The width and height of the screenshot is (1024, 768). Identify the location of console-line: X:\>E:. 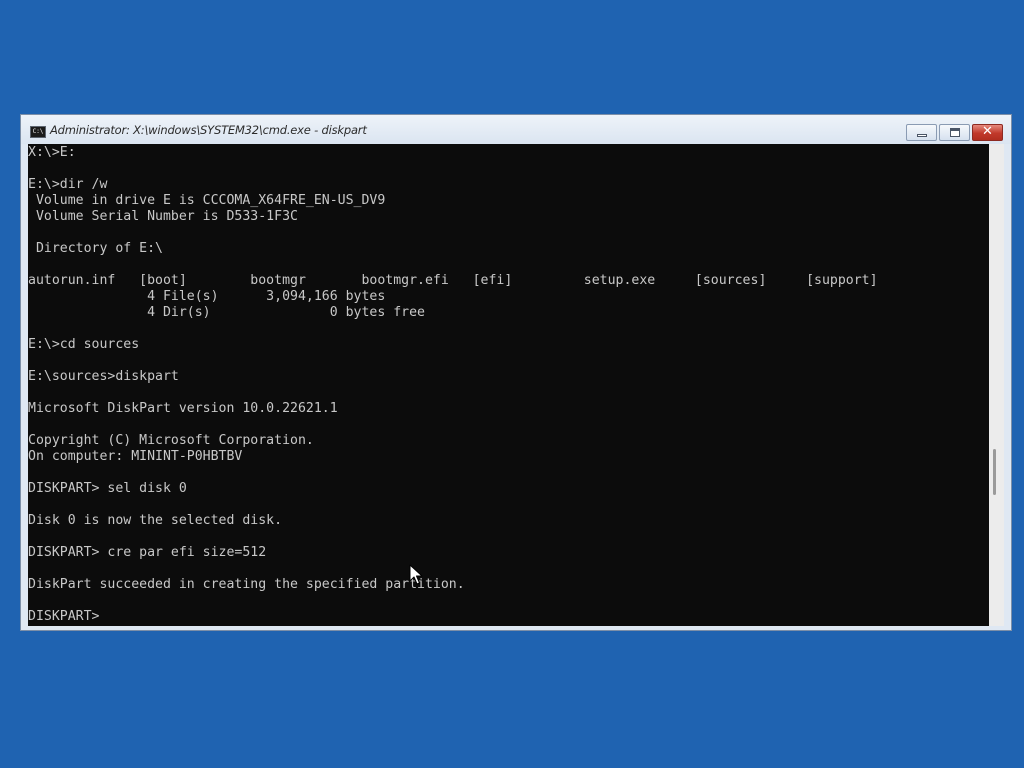
(52, 152).